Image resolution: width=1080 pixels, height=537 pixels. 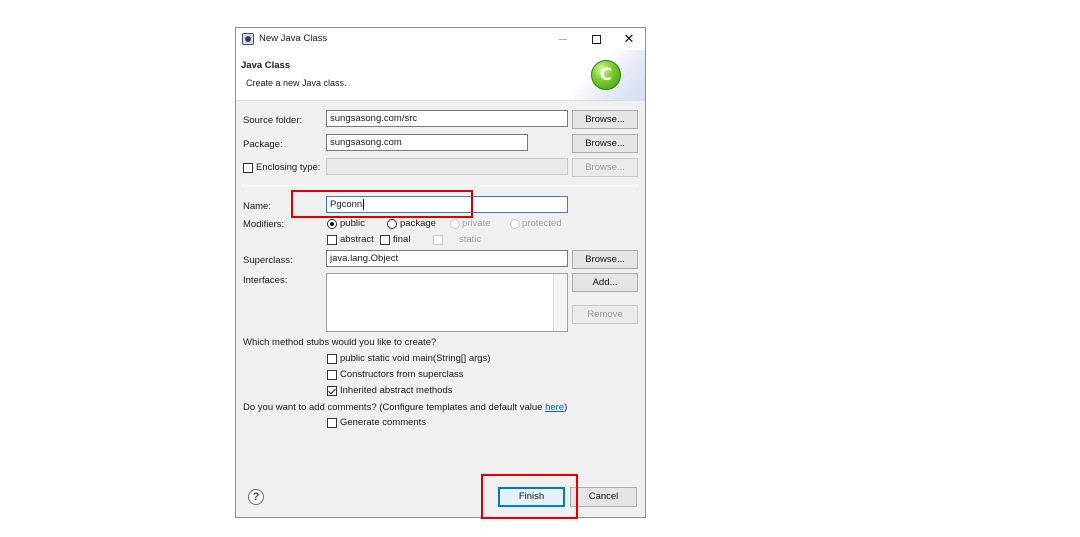 I want to click on new-class-wizard-icon: C, so click(x=606, y=75).